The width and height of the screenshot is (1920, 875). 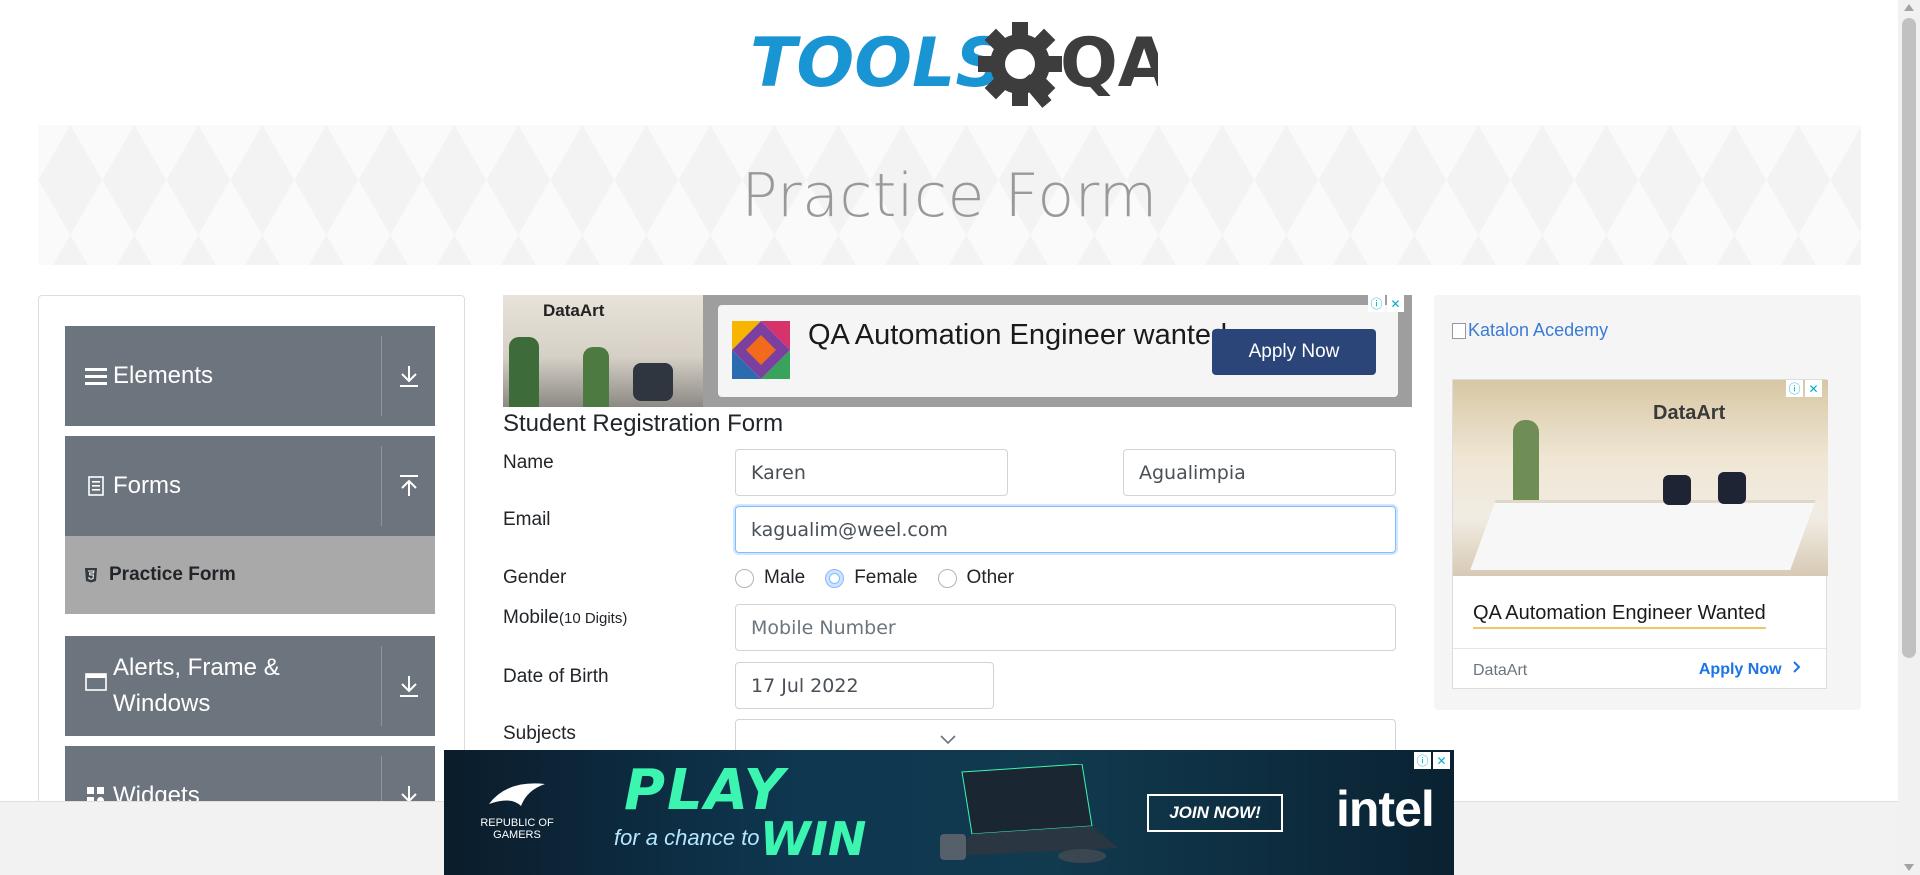 I want to click on ad-headline: QA Automation Engineer wanted, so click(x=1018, y=335).